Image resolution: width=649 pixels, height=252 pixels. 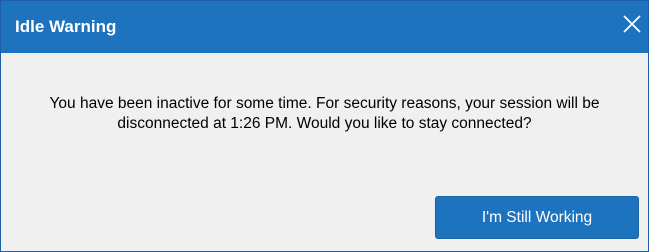 I want to click on dialog-title: Idle Warning, so click(x=66, y=26).